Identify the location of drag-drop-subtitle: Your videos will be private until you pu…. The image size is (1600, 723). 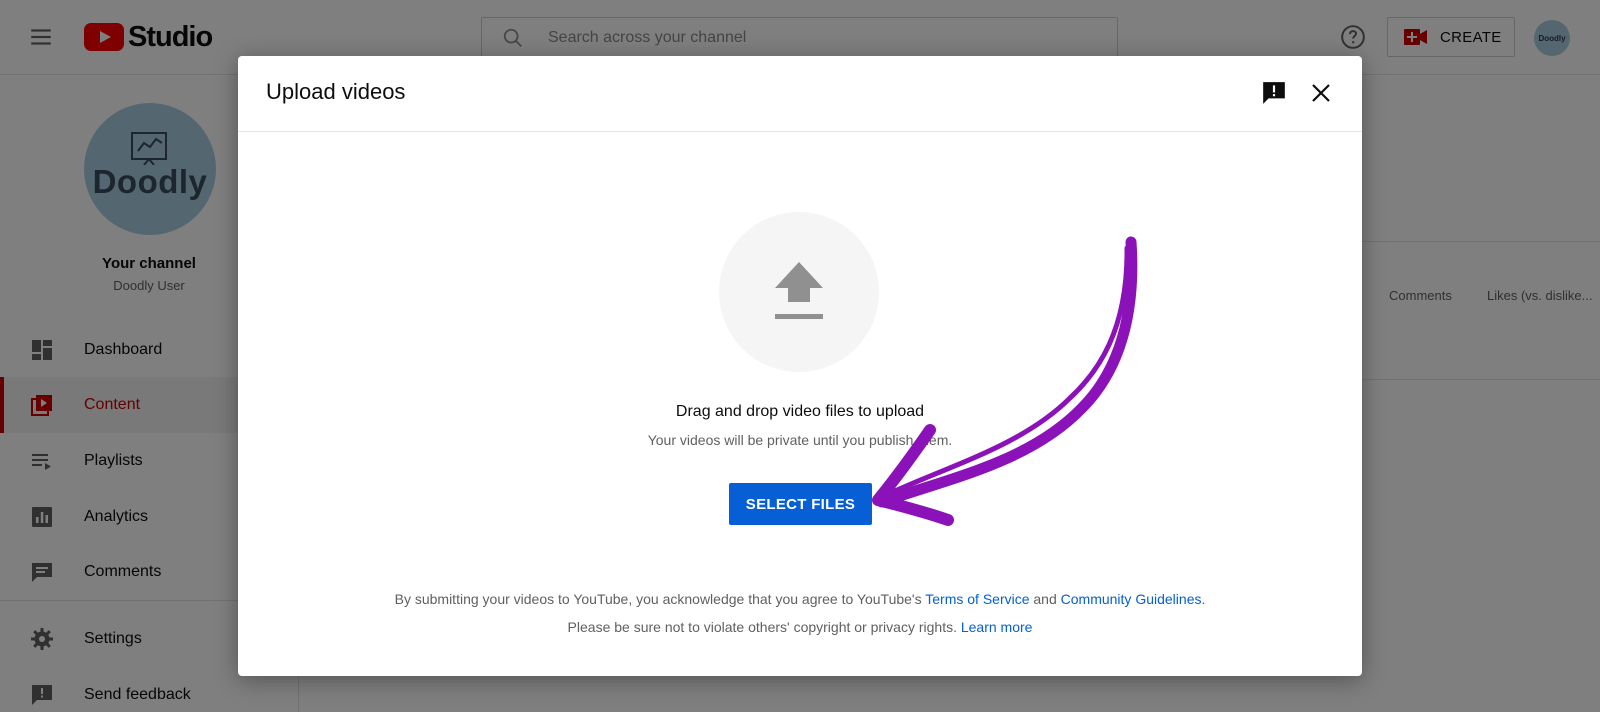
(800, 440).